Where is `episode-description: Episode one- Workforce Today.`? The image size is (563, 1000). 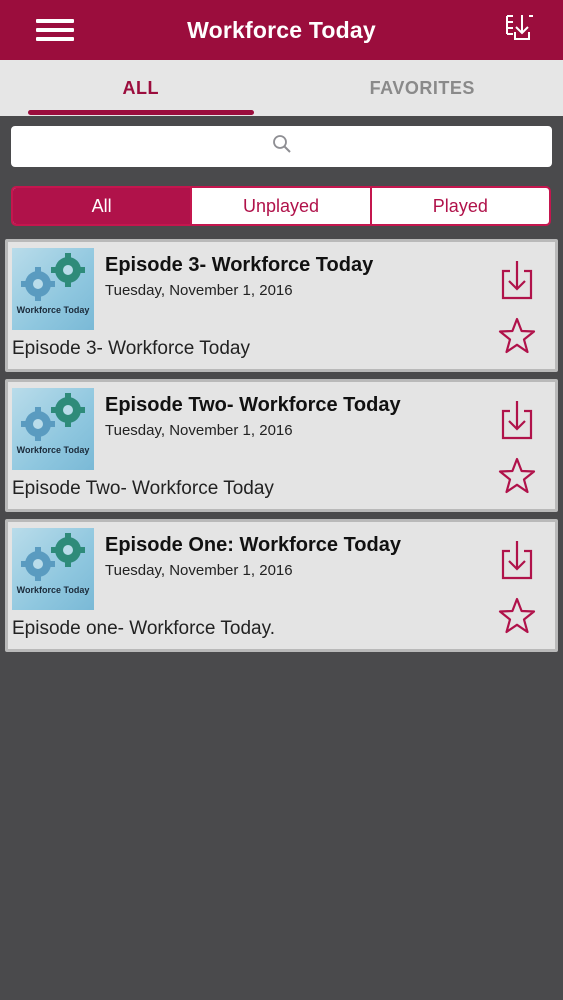
episode-description: Episode one- Workforce Today. is located at coordinates (143, 628).